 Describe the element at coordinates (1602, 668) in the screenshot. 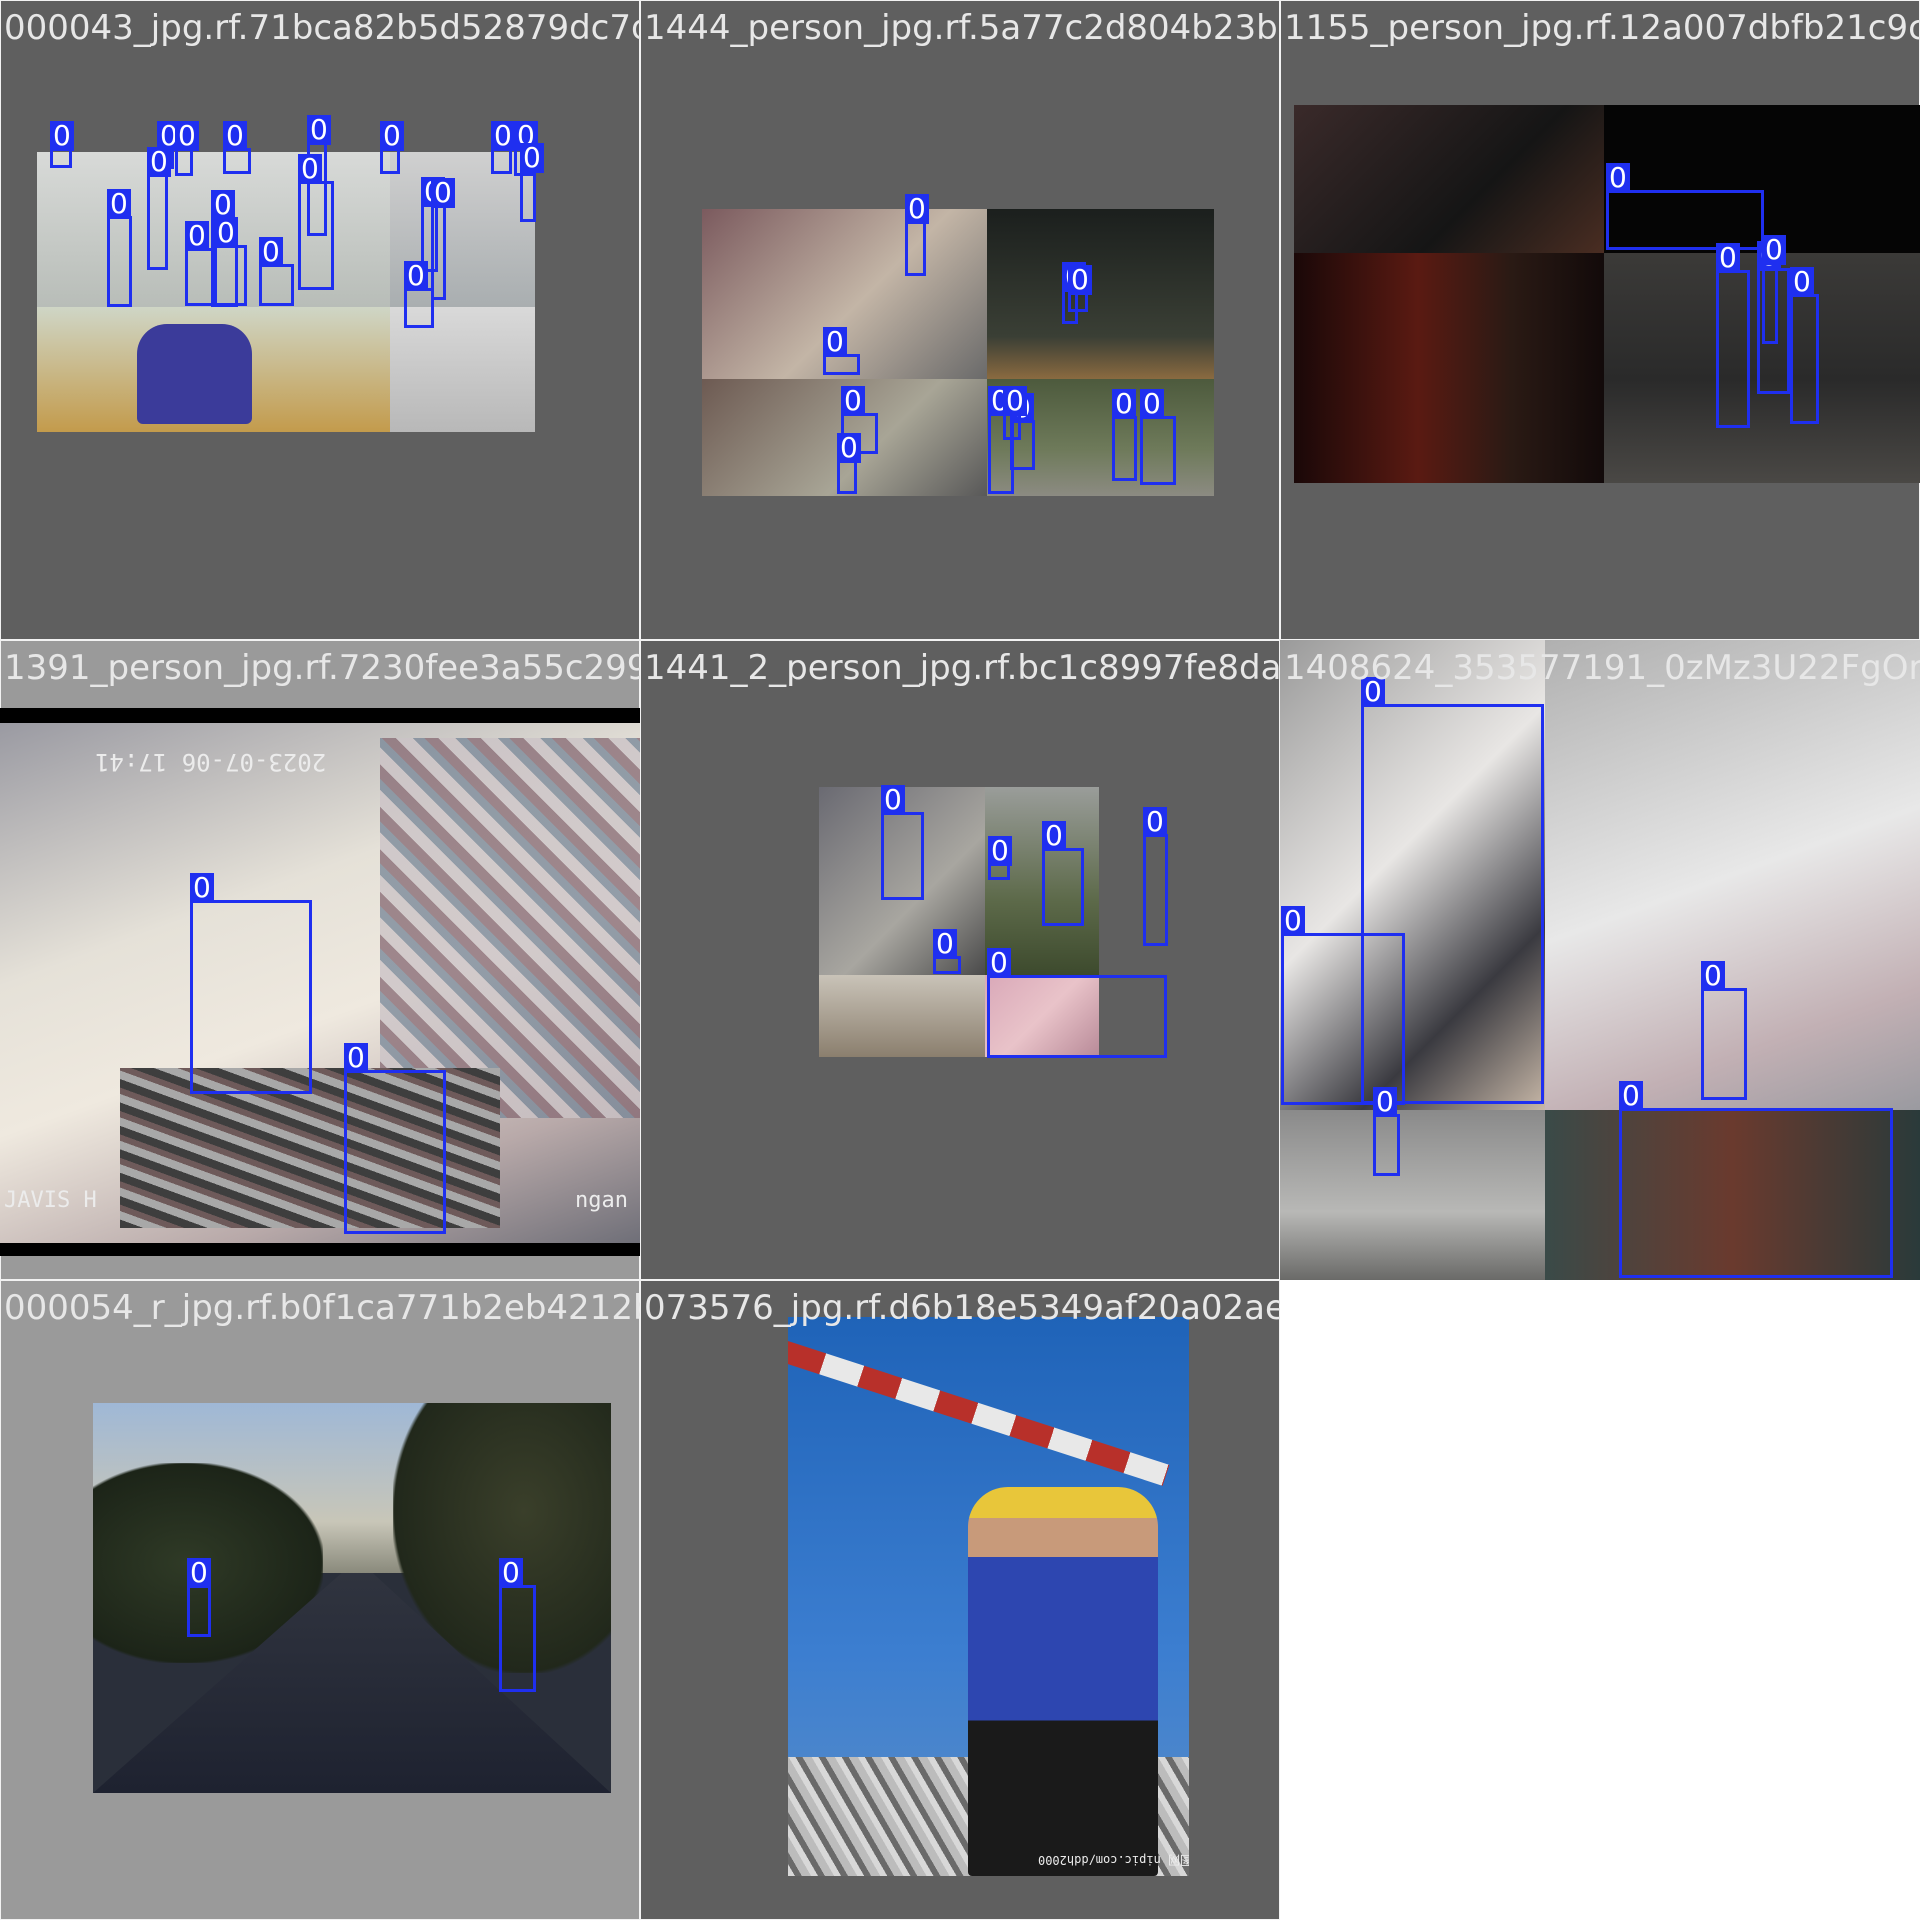

I see `tile-title: 1408624_353577191_0zMz3U22FgOrl` at that location.